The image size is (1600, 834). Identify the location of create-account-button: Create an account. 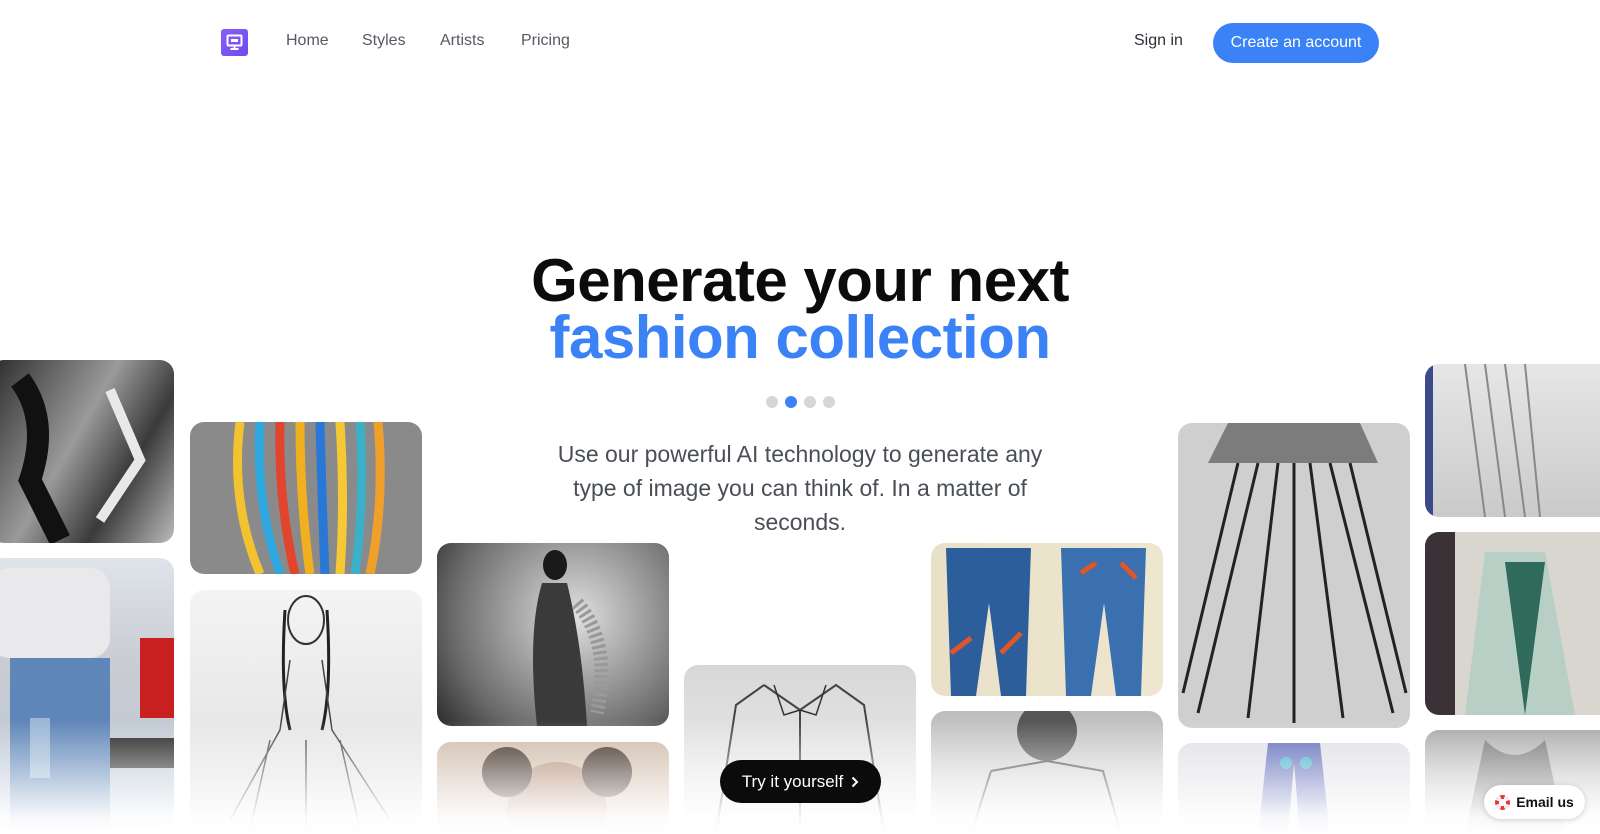
(1296, 43).